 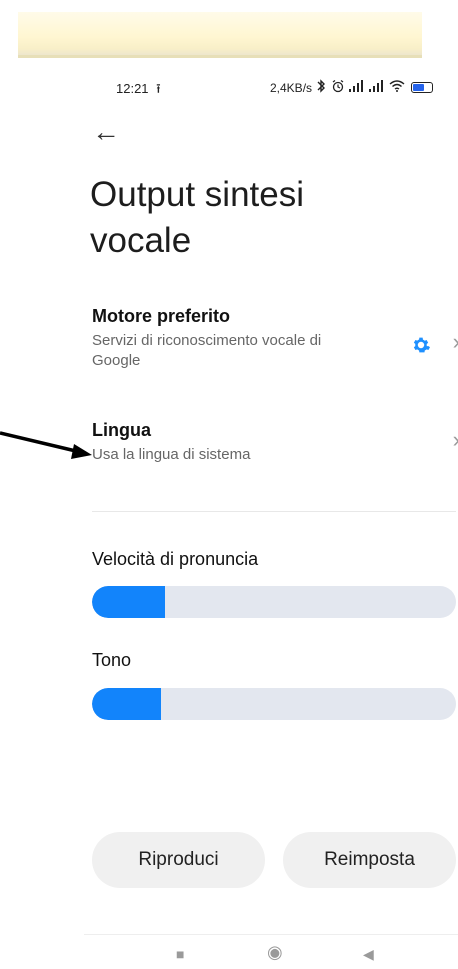 I want to click on back-nav-icon: ◀, so click(x=368, y=954).